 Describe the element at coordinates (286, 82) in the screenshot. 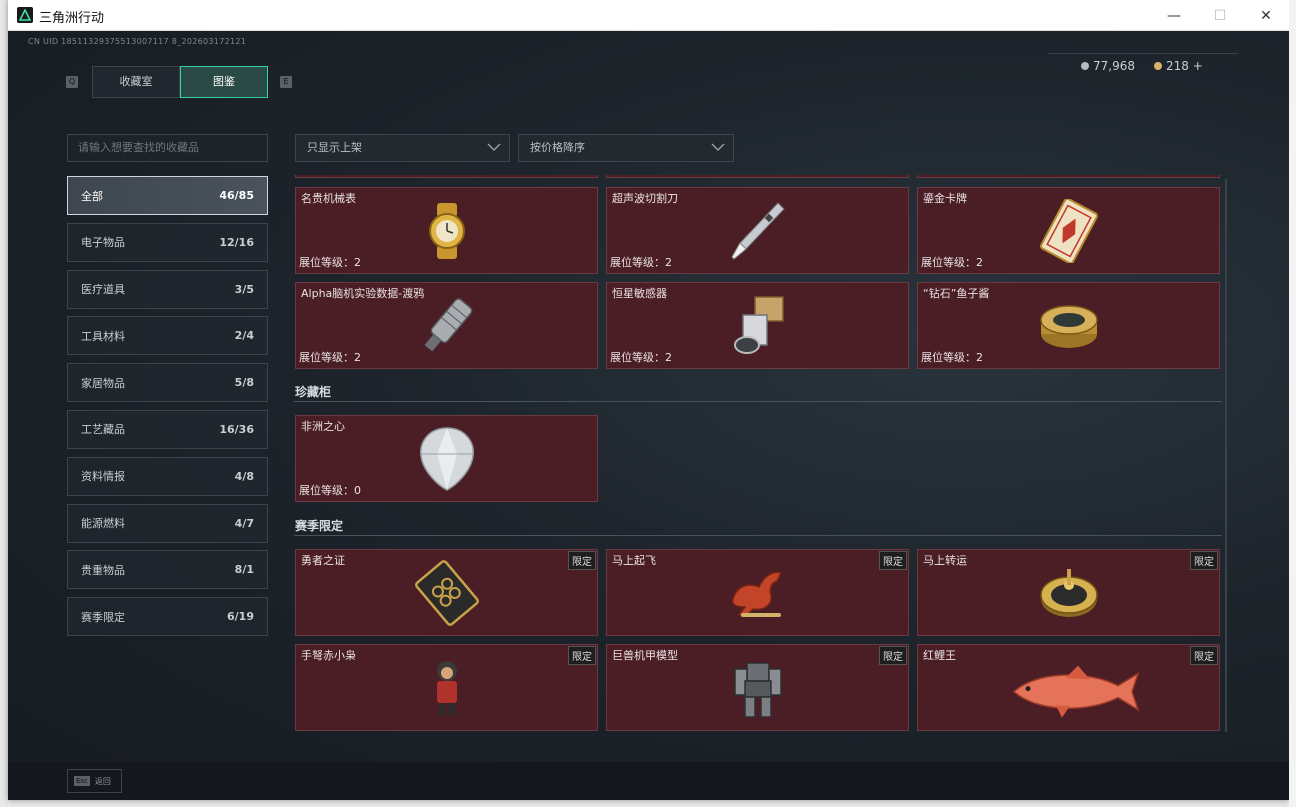

I see `key-hint-e: E` at that location.